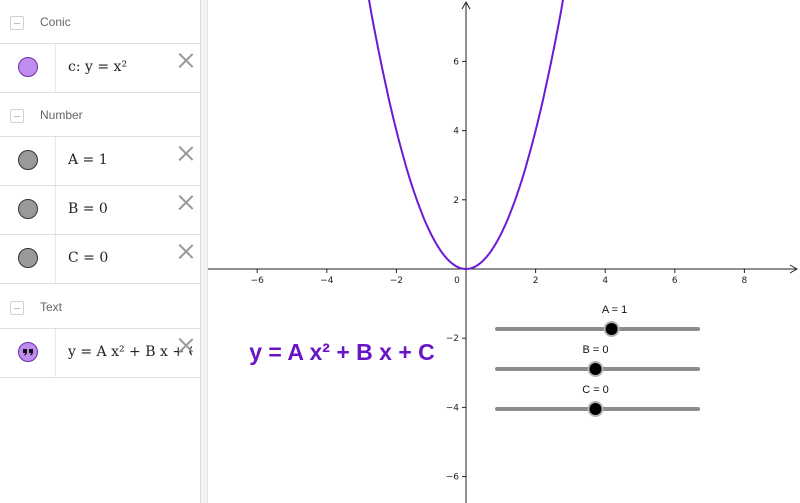 The height and width of the screenshot is (503, 800). Describe the element at coordinates (456, 62) in the screenshot. I see `y-tick-label: 6` at that location.